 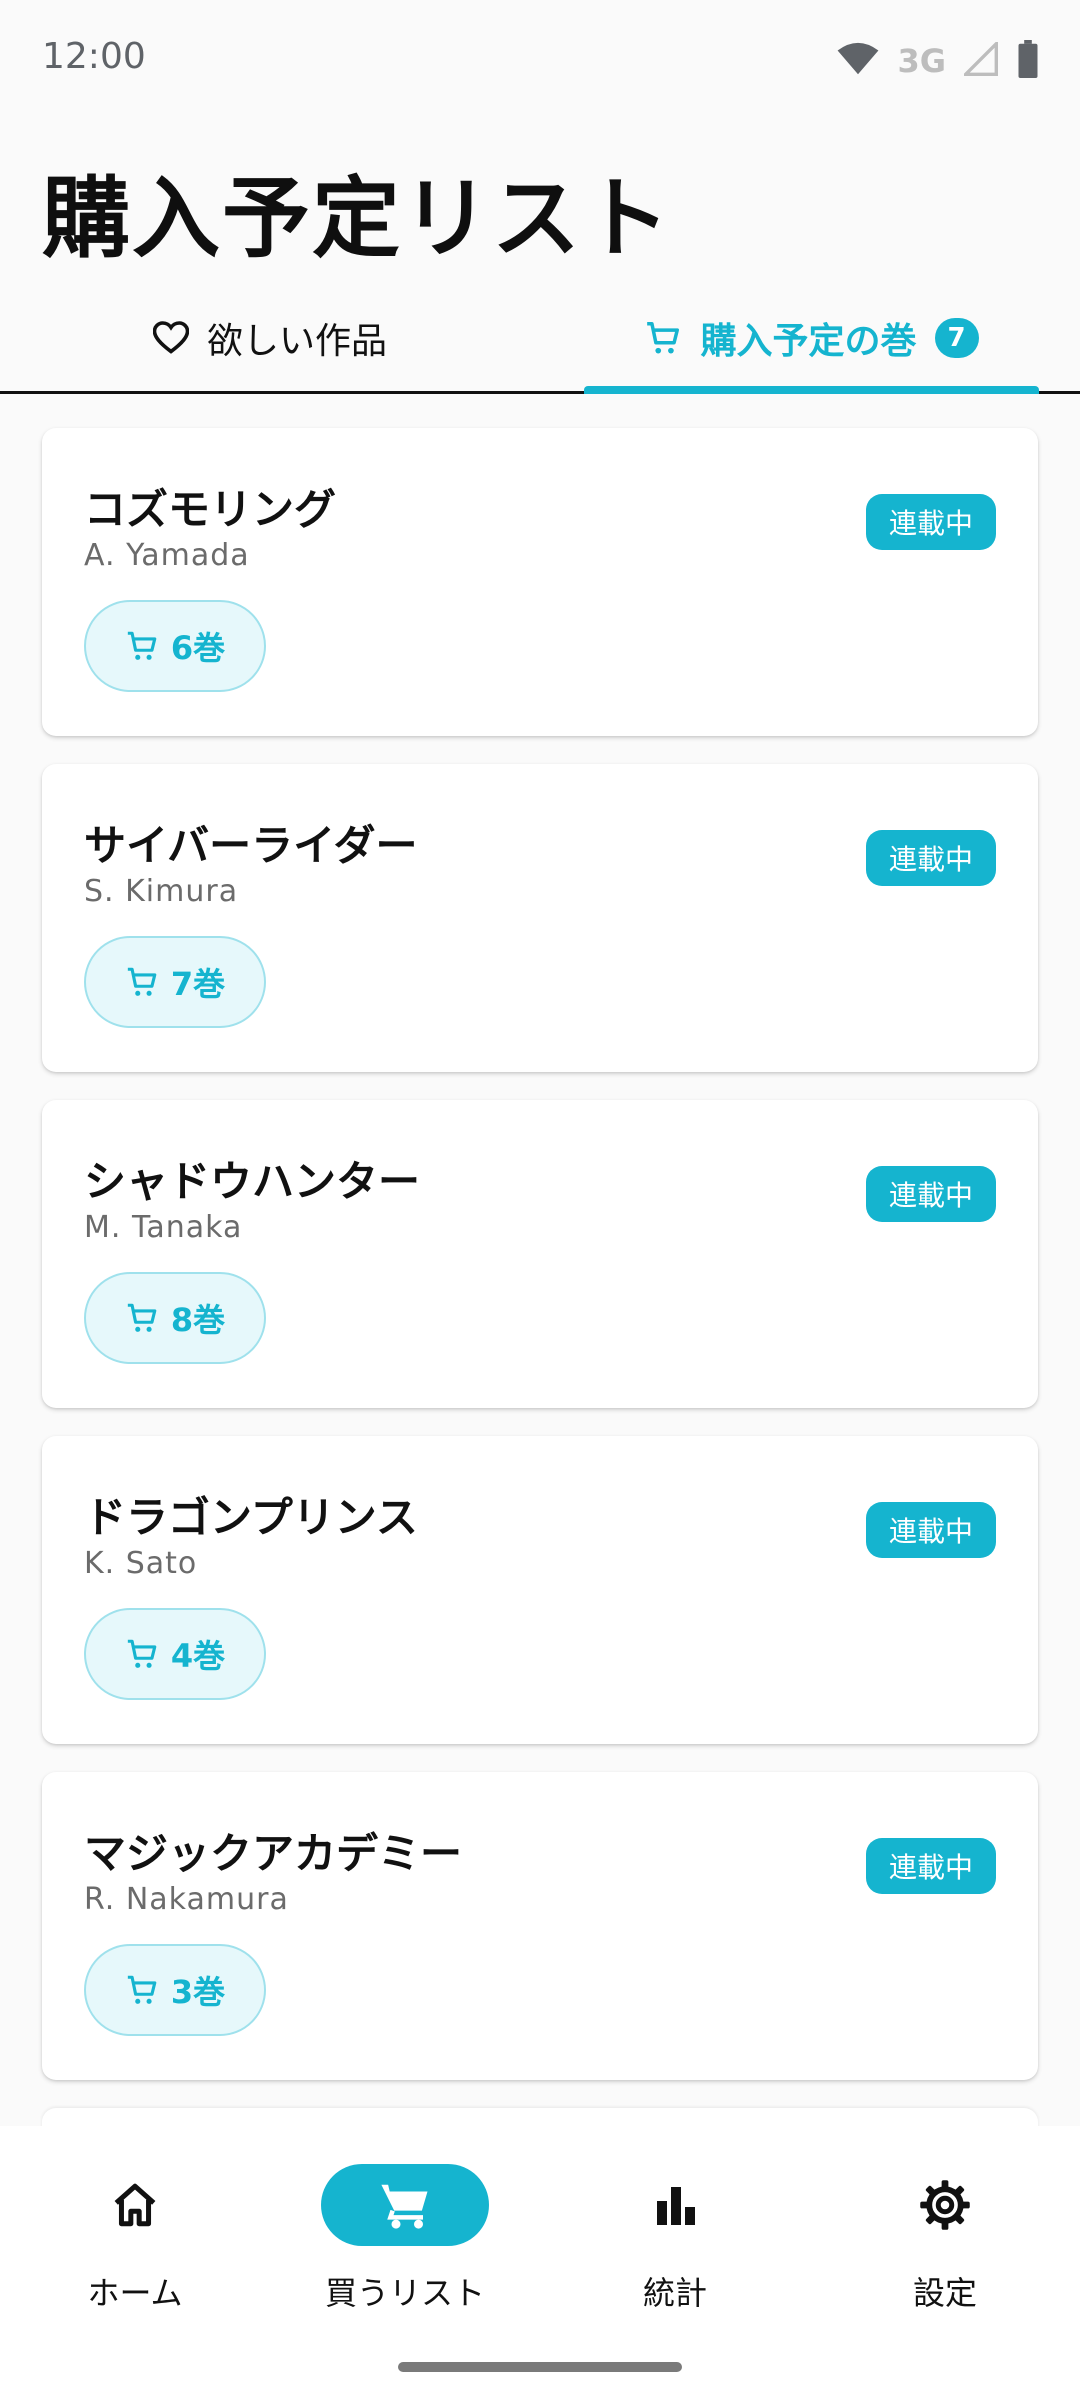 I want to click on nav-stats-label: 統計, so click(x=674, y=2293).